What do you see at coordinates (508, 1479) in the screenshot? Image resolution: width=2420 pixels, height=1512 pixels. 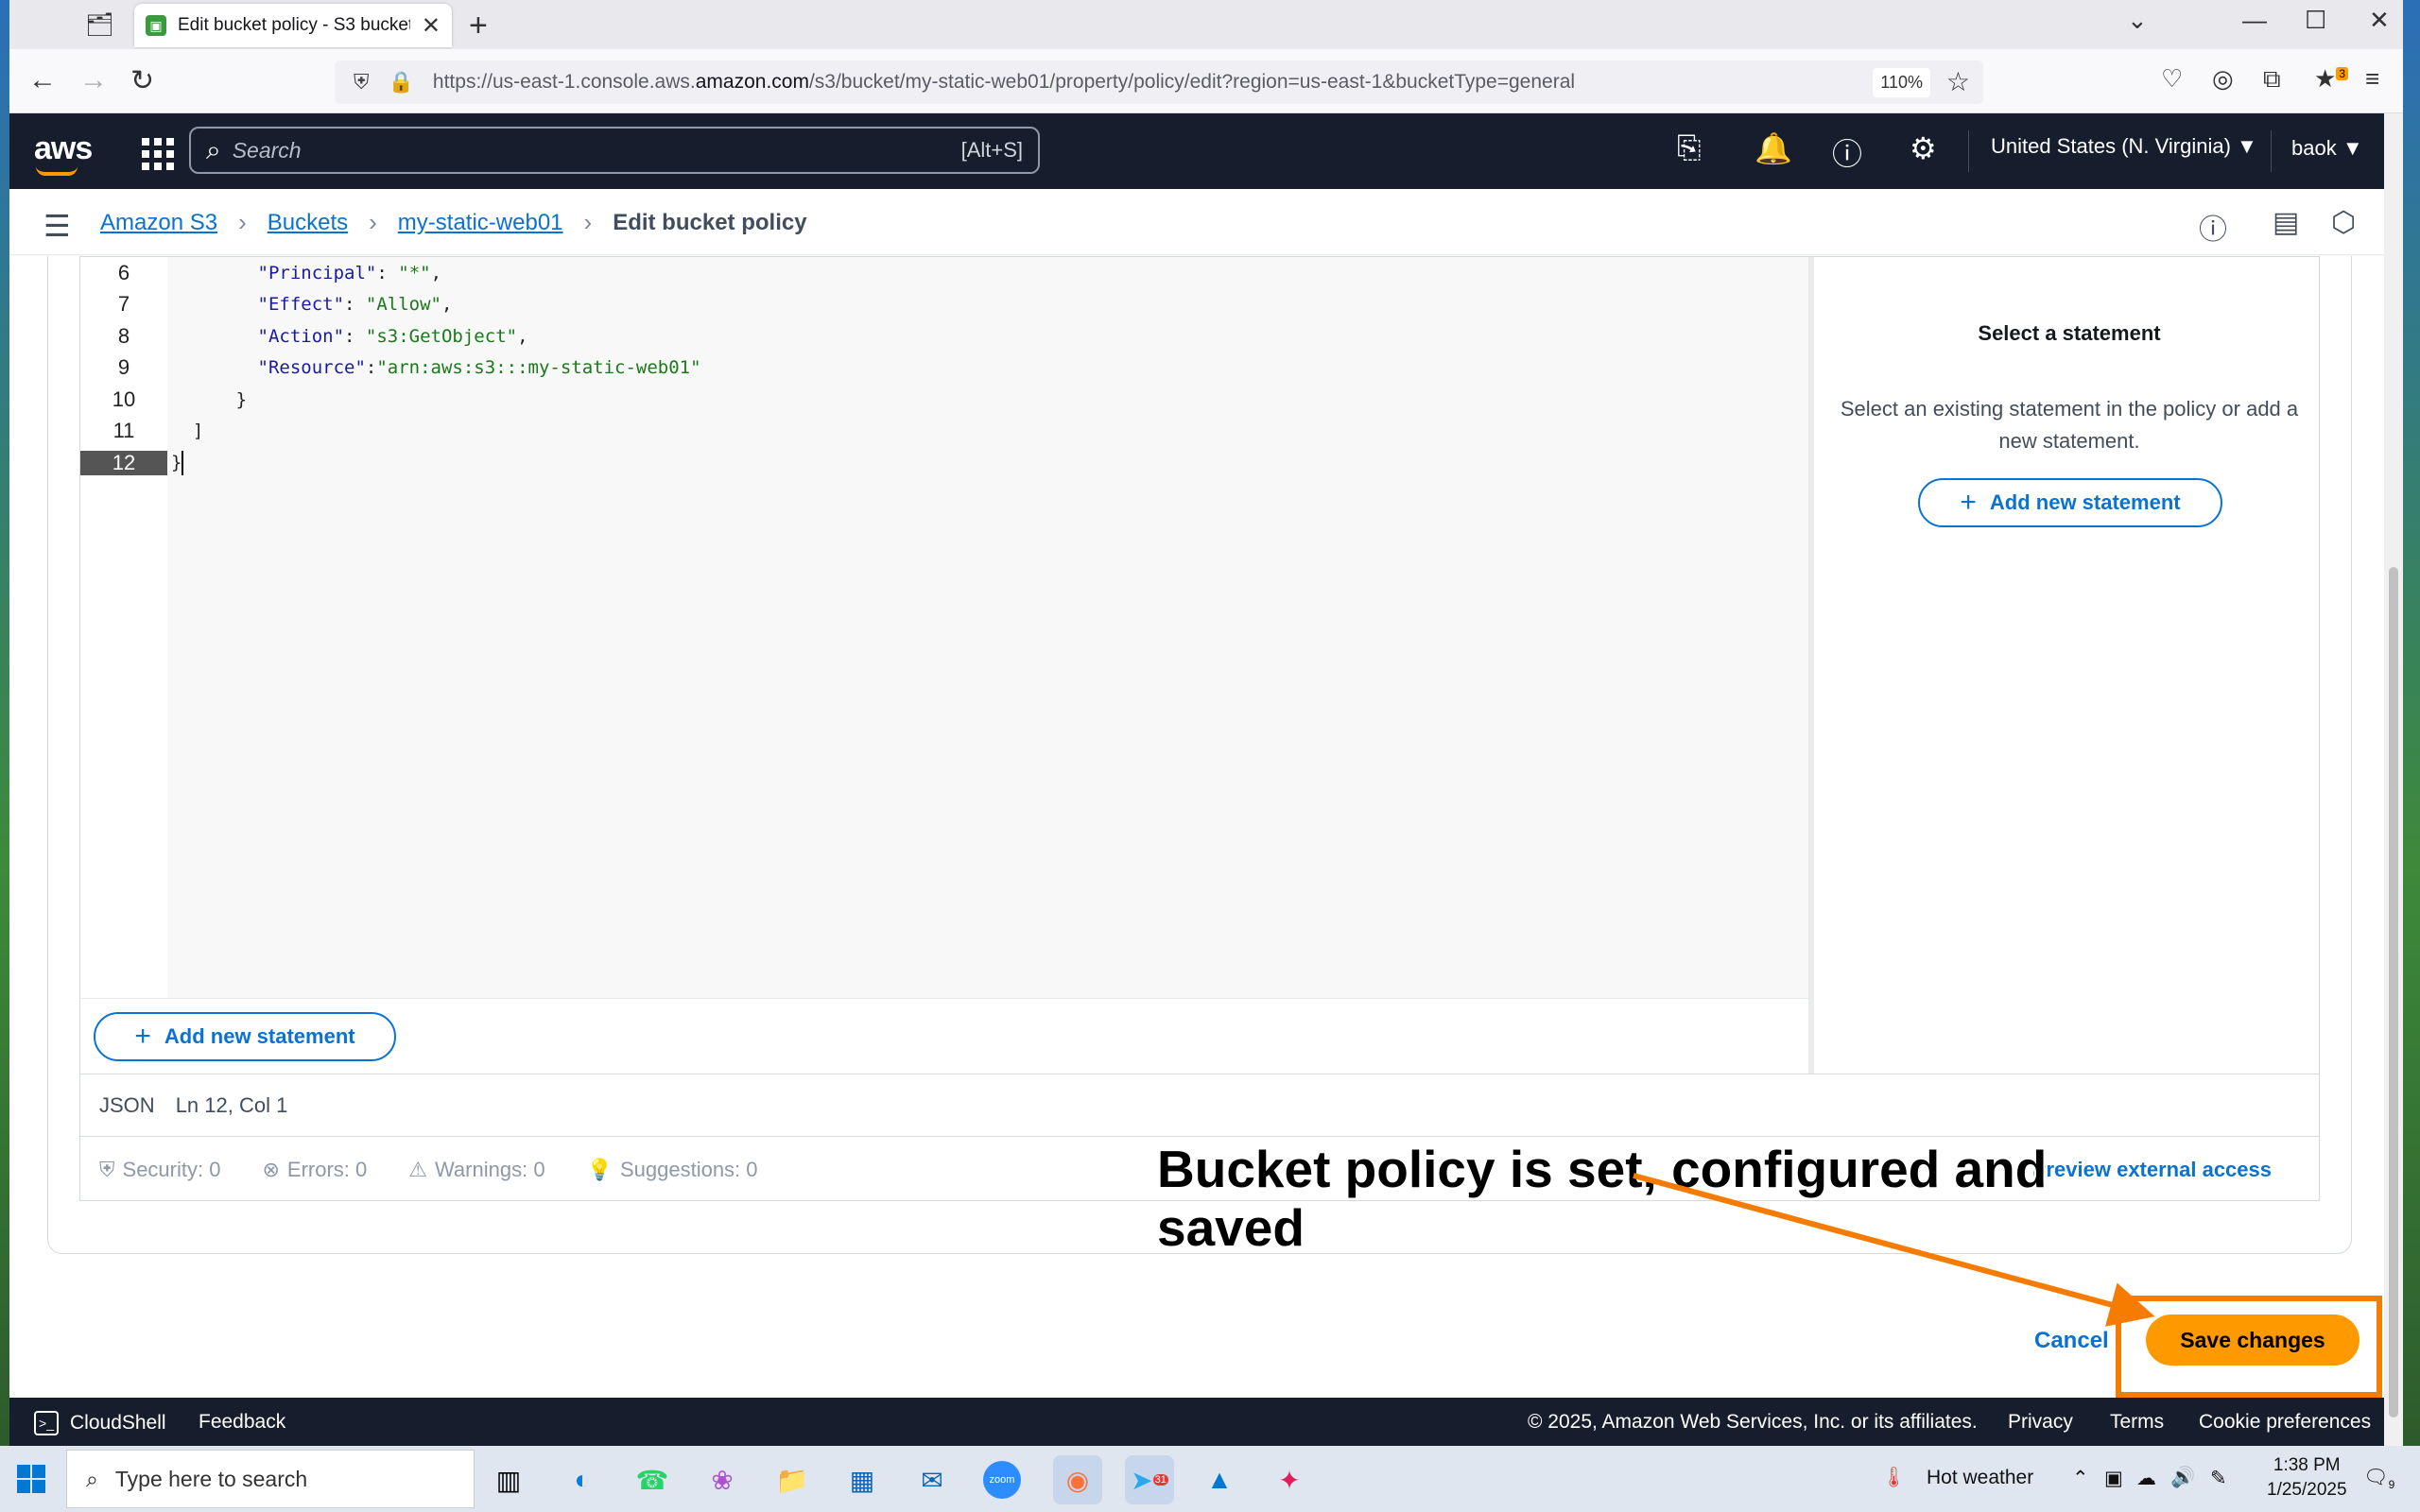 I see `task-view-icon: ▥` at bounding box center [508, 1479].